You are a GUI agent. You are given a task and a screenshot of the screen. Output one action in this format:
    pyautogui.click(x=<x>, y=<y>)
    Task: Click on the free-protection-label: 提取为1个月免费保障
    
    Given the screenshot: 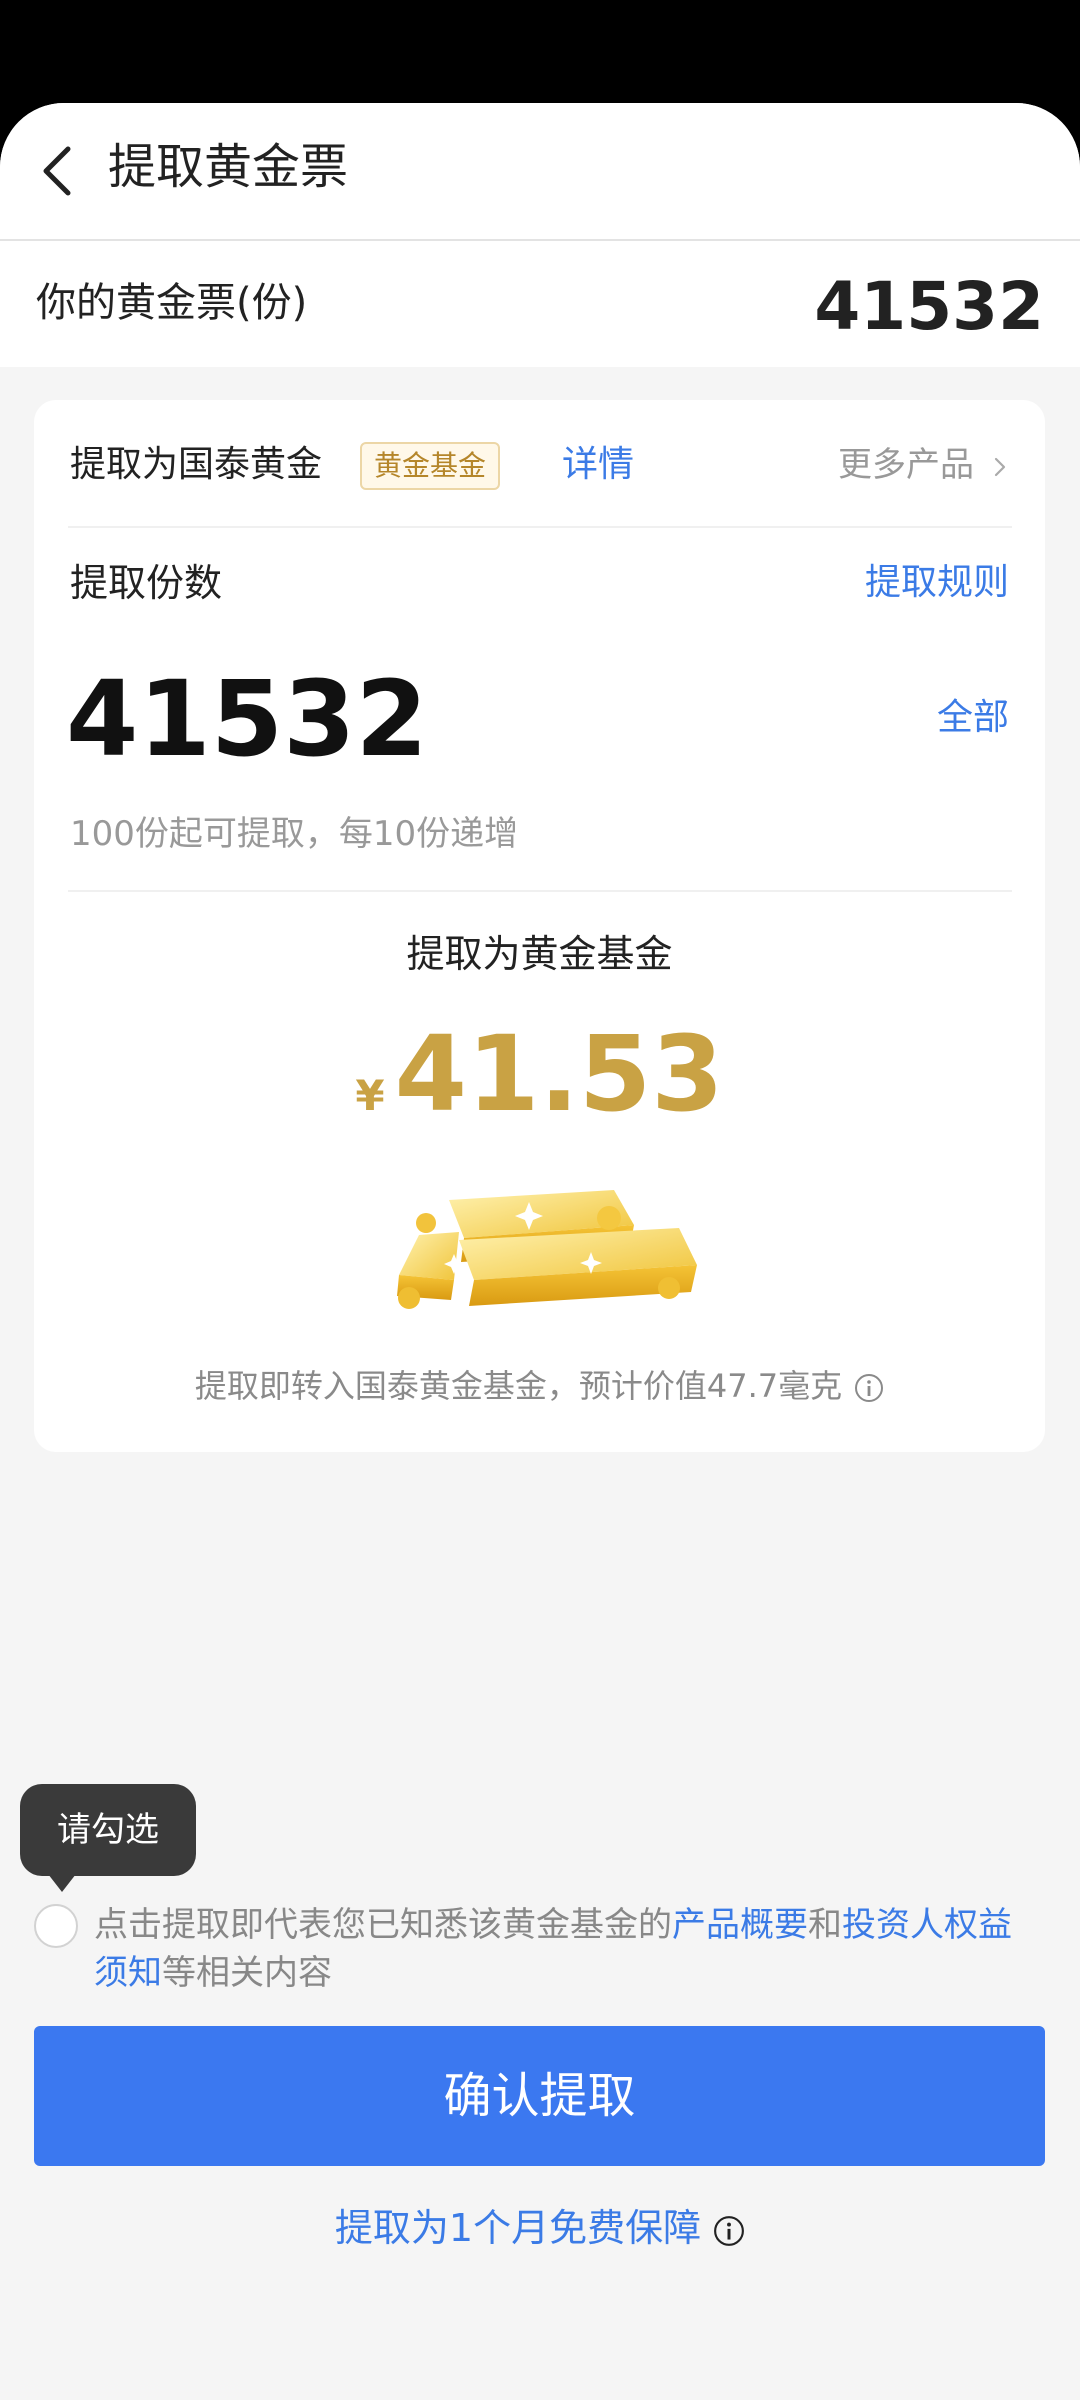 What is the action you would take?
    pyautogui.click(x=518, y=2228)
    